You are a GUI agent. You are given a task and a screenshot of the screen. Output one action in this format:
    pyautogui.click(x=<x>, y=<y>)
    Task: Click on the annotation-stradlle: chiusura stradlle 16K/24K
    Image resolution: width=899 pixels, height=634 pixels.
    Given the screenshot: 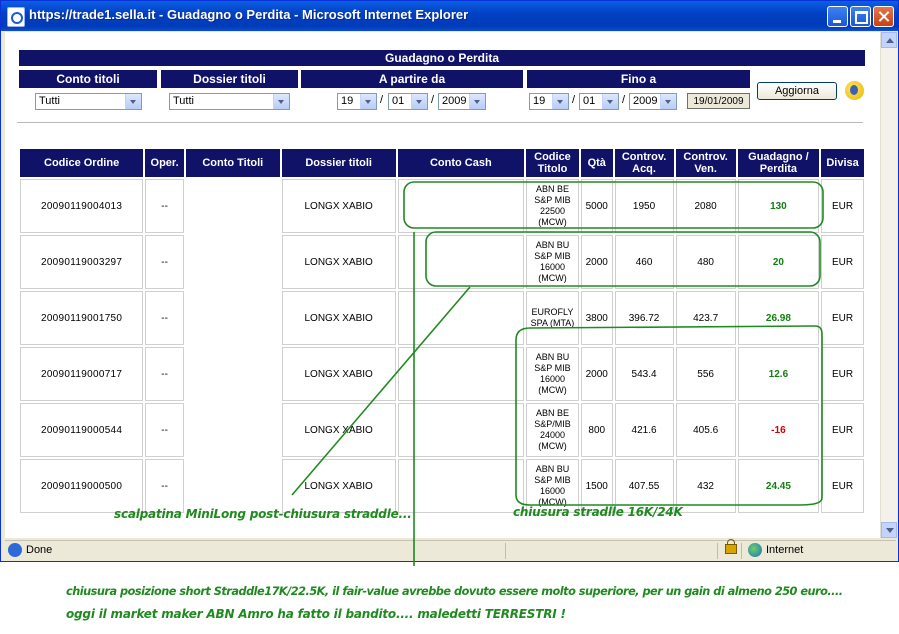 What is the action you would take?
    pyautogui.click(x=598, y=512)
    